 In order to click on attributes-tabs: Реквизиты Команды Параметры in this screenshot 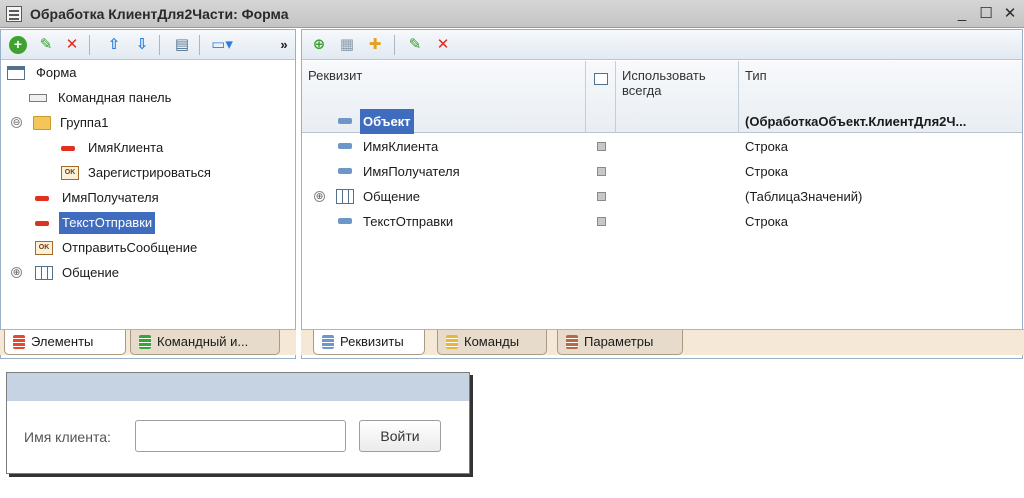, I will do `click(662, 342)`.